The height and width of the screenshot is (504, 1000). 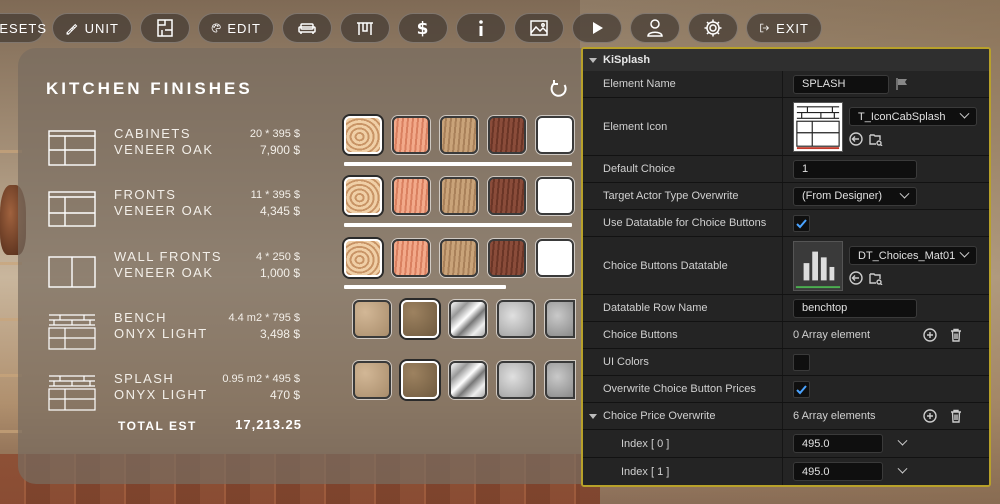 I want to click on finish-row-bench: BENCH ONYX LIGHT 4.4 m2 * 795 $ 3,498 $, so click(x=326, y=330).